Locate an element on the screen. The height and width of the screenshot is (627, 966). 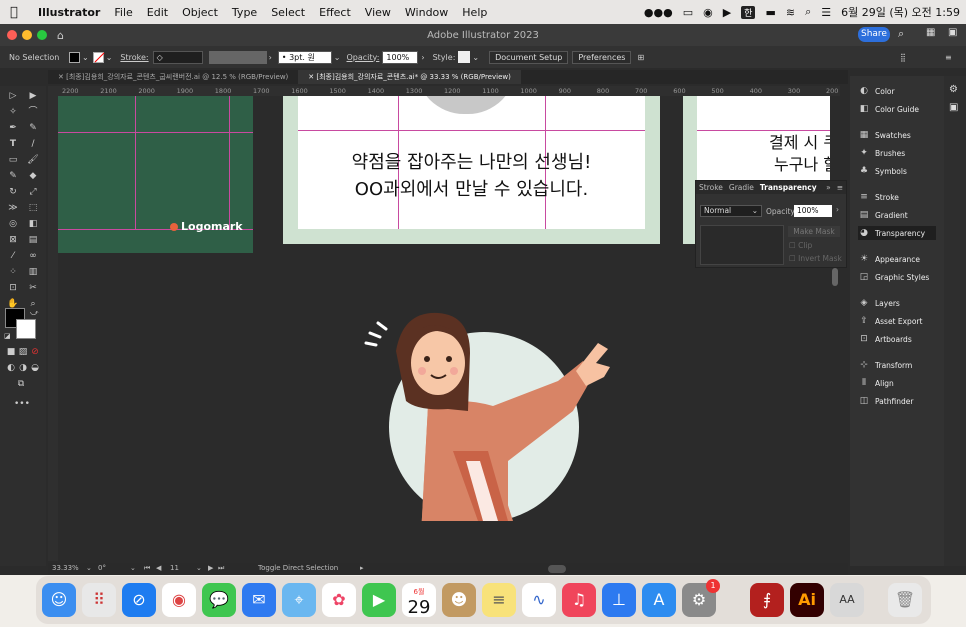
menu-window: Window is located at coordinates (426, 12).